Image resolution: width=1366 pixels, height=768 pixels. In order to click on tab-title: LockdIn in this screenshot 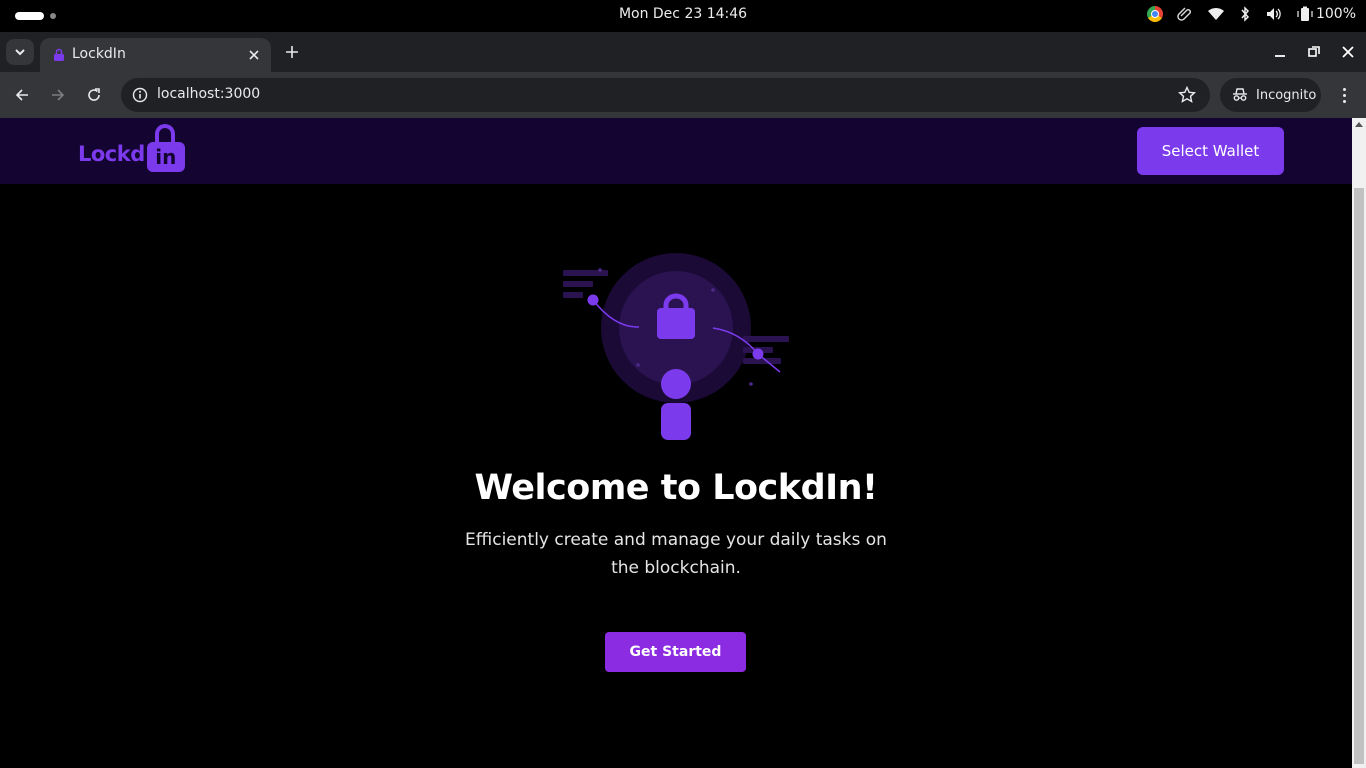, I will do `click(99, 54)`.